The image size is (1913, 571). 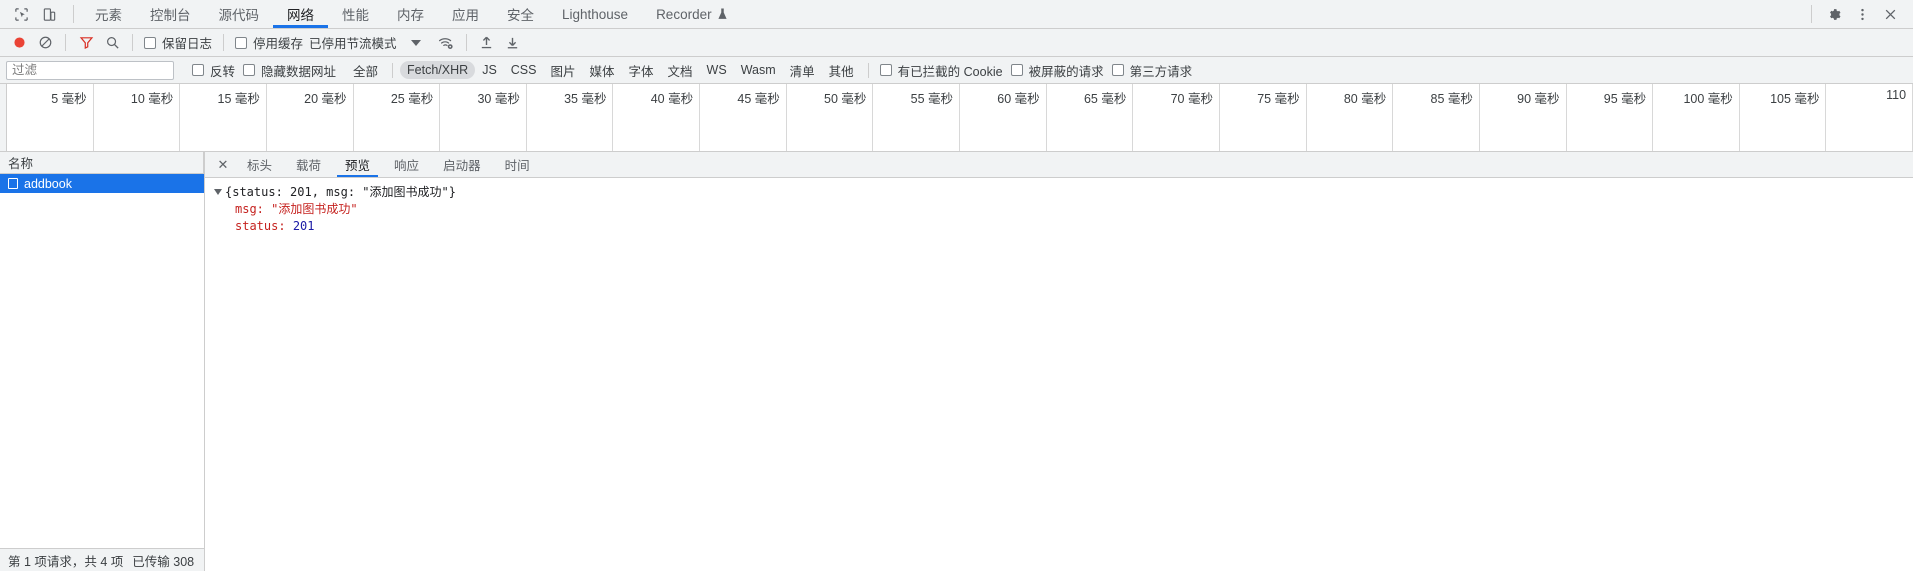 What do you see at coordinates (170, 14) in the screenshot?
I see `tab-console: 控制台` at bounding box center [170, 14].